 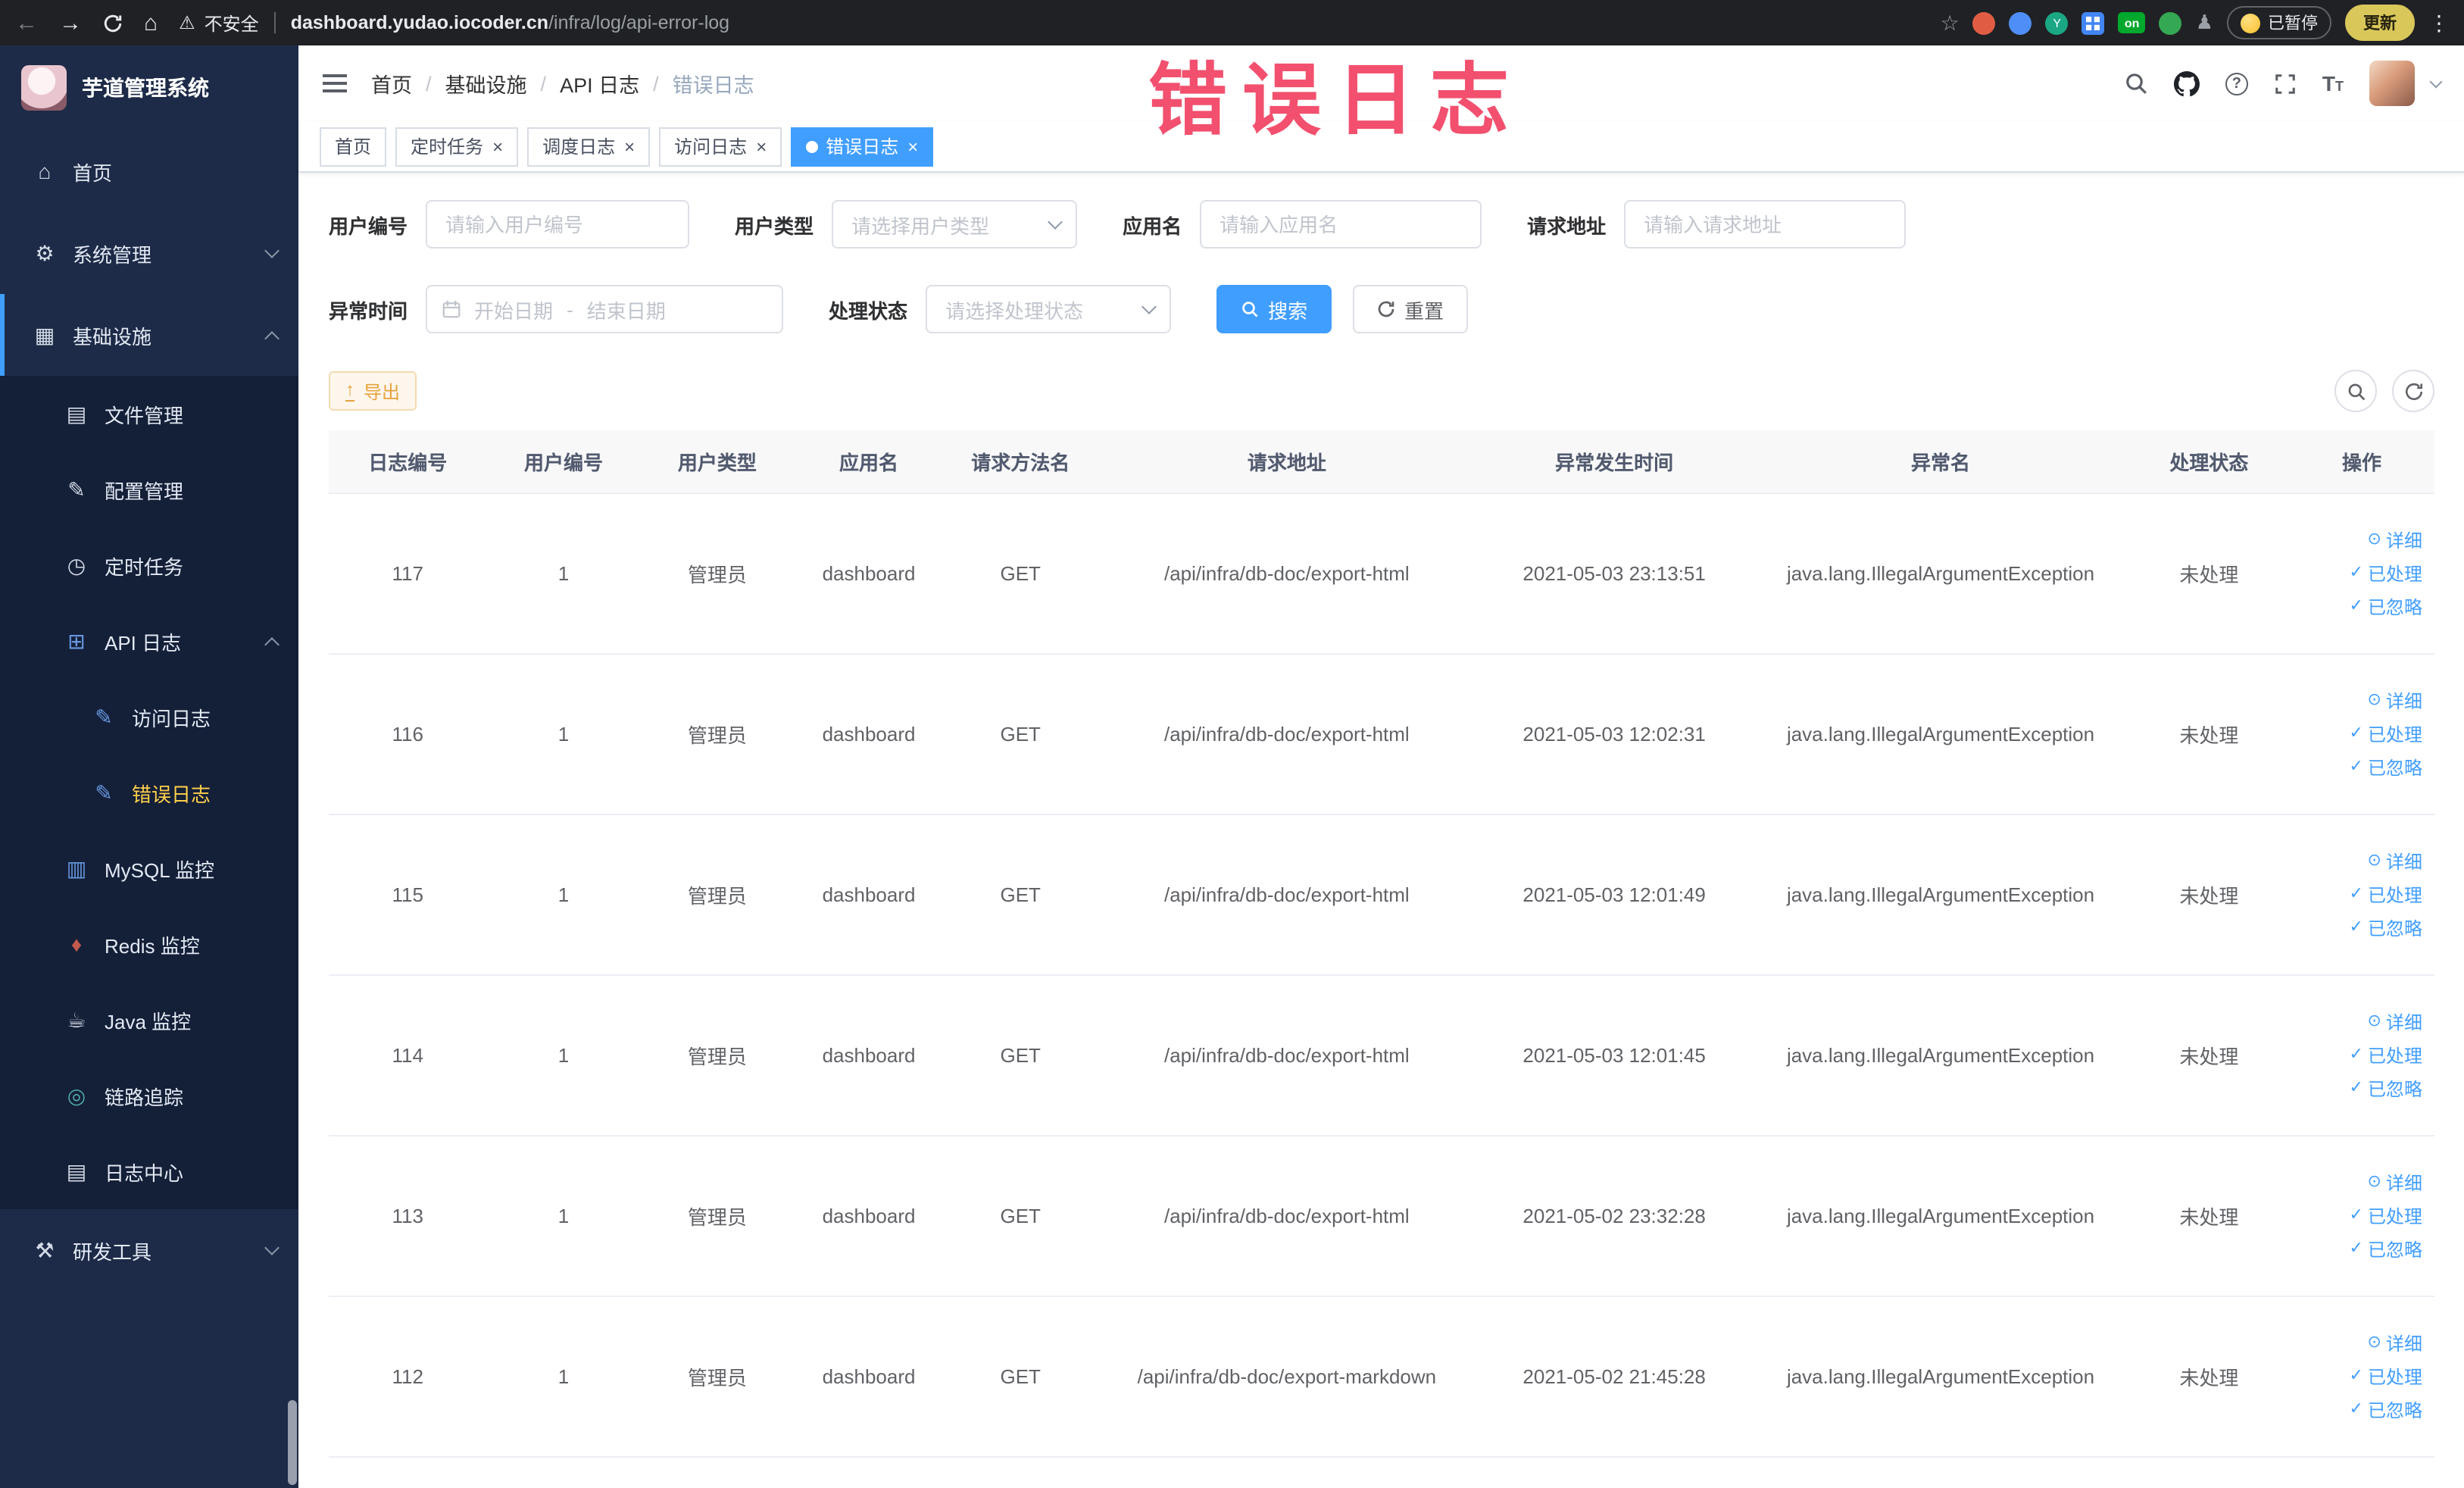 What do you see at coordinates (589, 146) in the screenshot?
I see `tab-调度日志: 调度日志 ×` at bounding box center [589, 146].